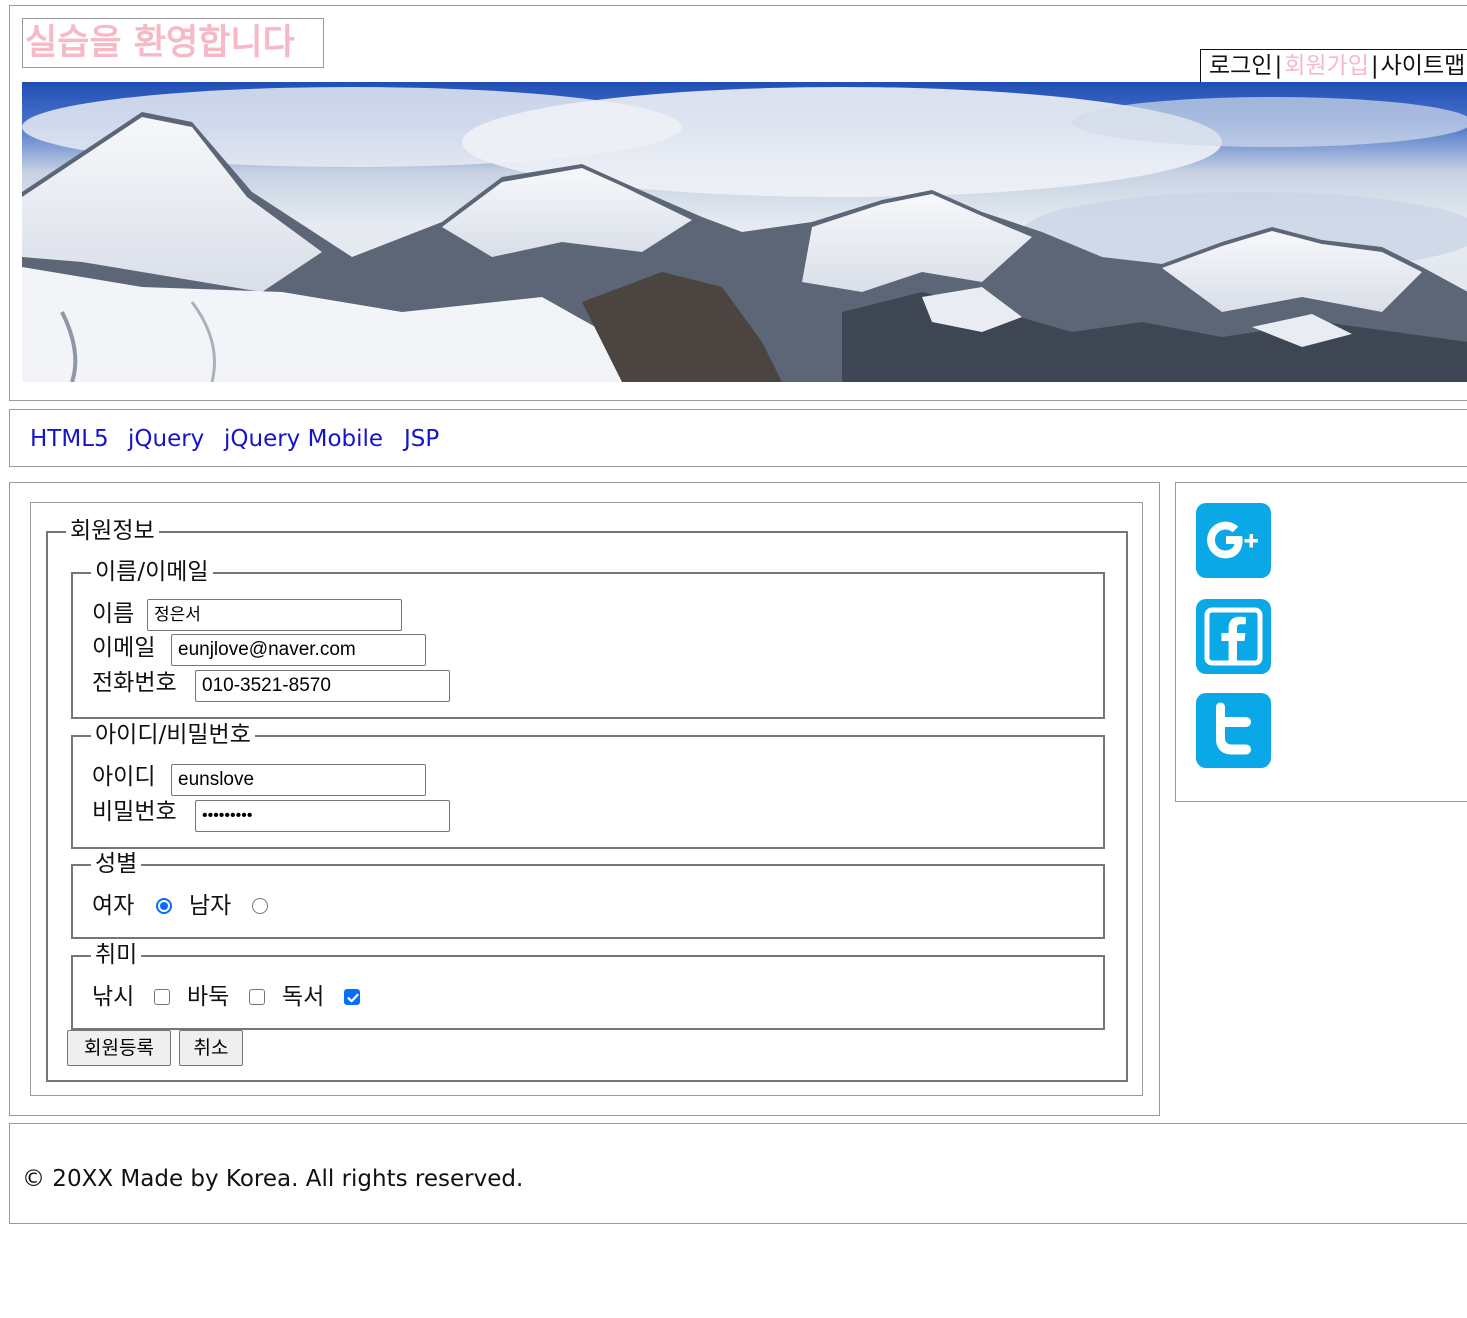 The image size is (1467, 1318). I want to click on nav-link-jsp: JSP, so click(421, 439).